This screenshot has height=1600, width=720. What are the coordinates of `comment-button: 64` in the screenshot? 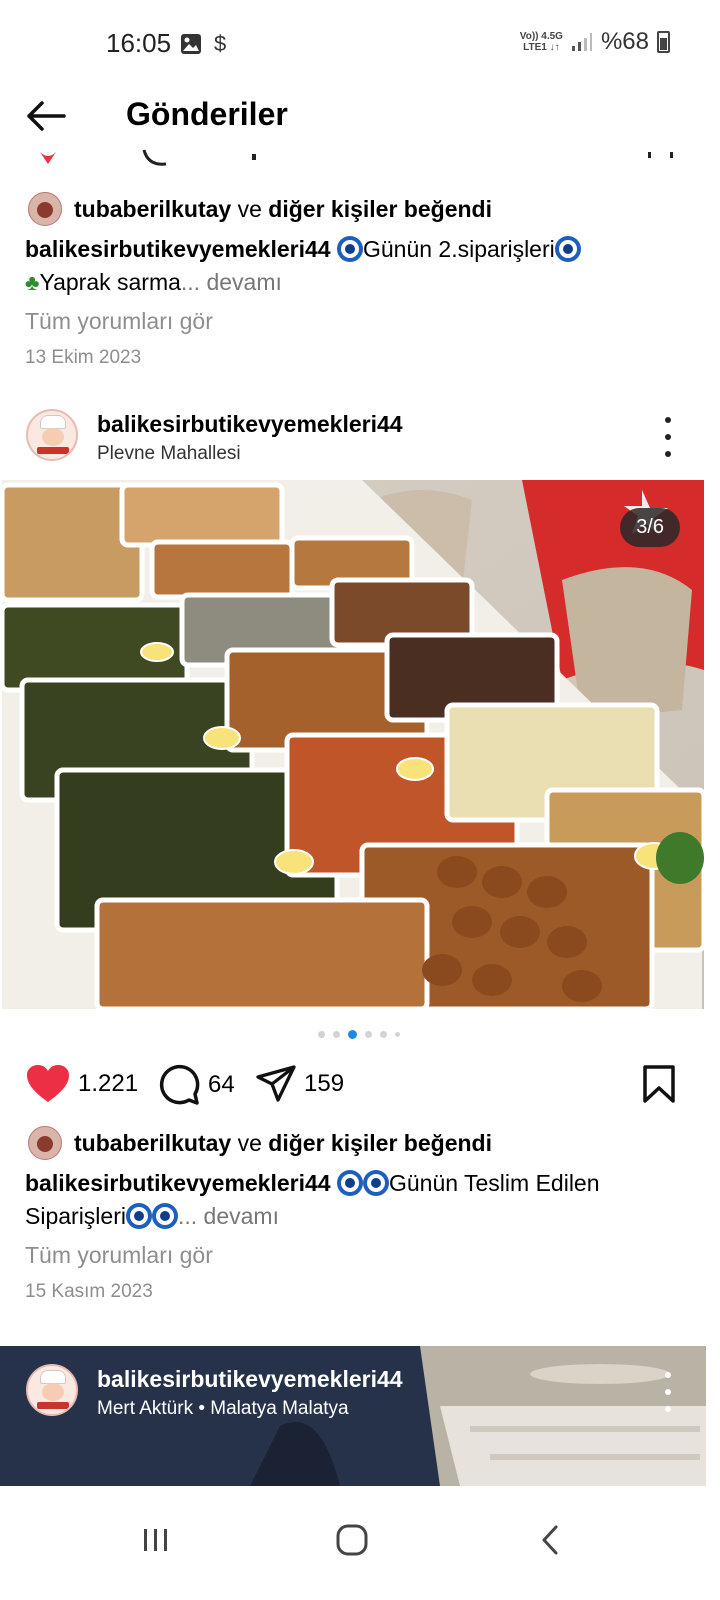 It's located at (196, 1085).